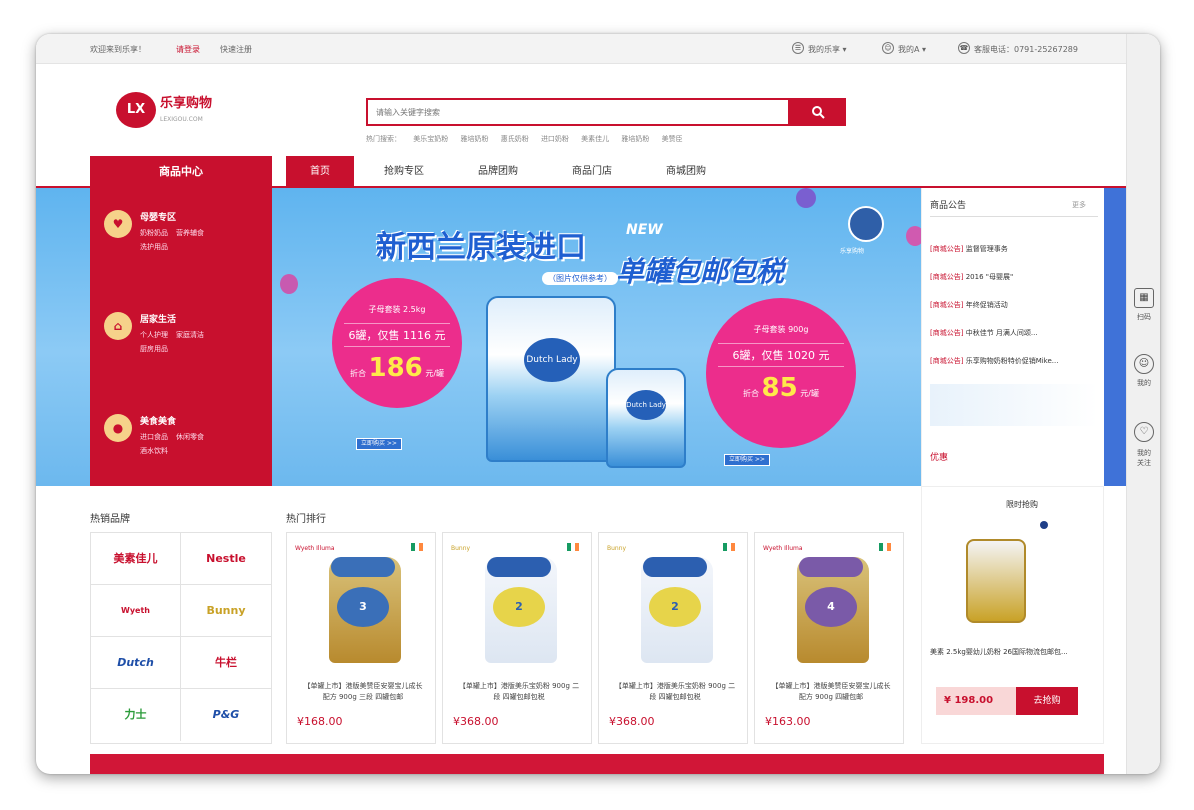  Describe the element at coordinates (205, 240) in the screenshot. I see `category-subs: 奶粉奶品 营养辅食 洗护用品` at that location.